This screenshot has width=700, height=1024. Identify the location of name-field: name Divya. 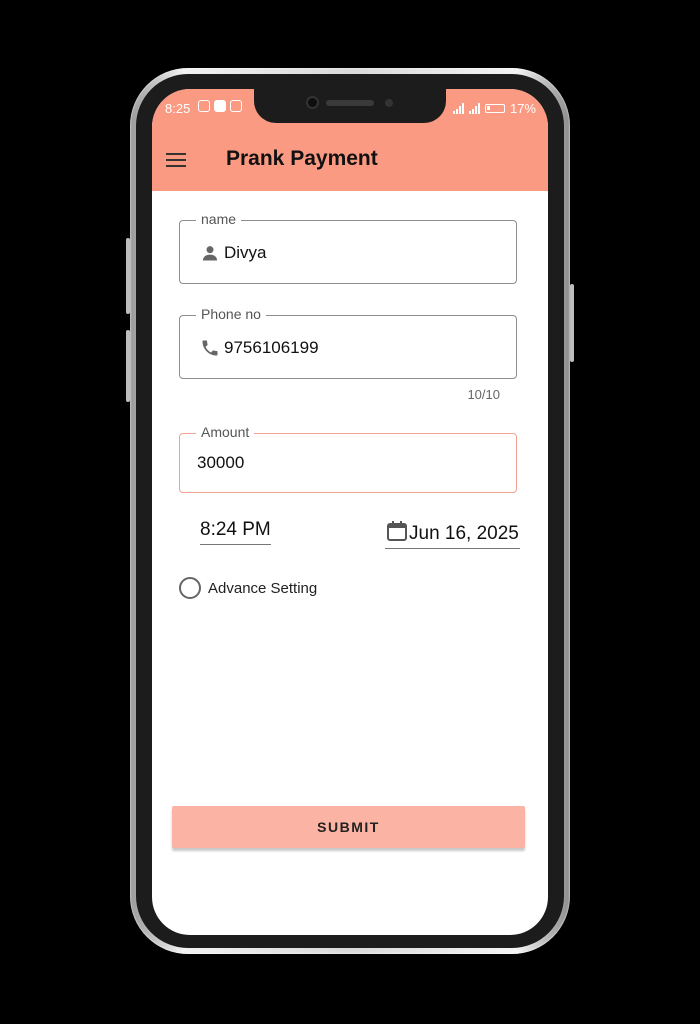
(348, 247).